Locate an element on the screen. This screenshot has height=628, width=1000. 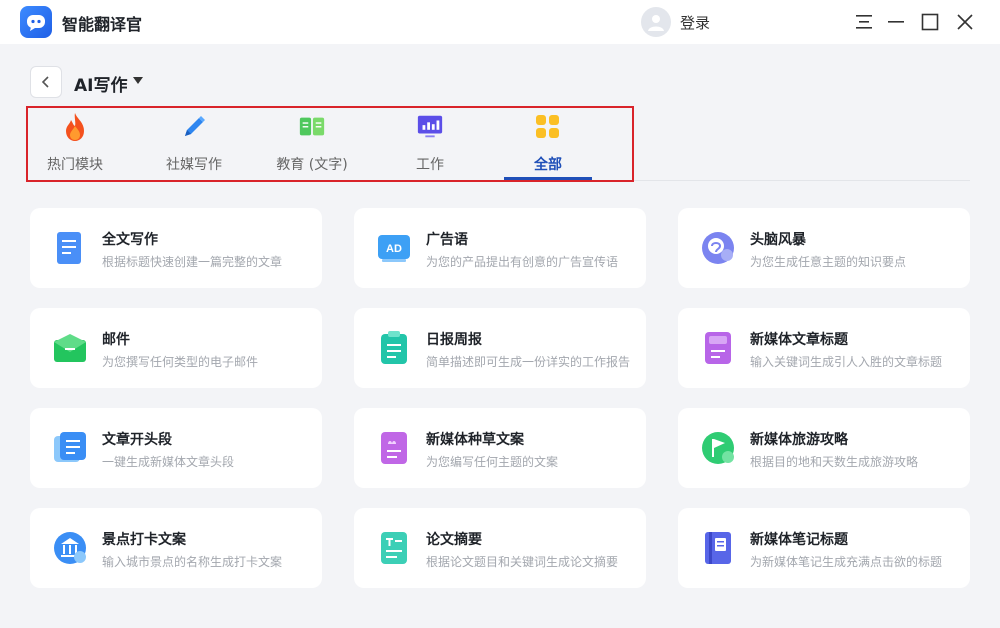
card-brainstorm: 头脑风暴 为您生成任意主题的知识要点 is located at coordinates (824, 248).